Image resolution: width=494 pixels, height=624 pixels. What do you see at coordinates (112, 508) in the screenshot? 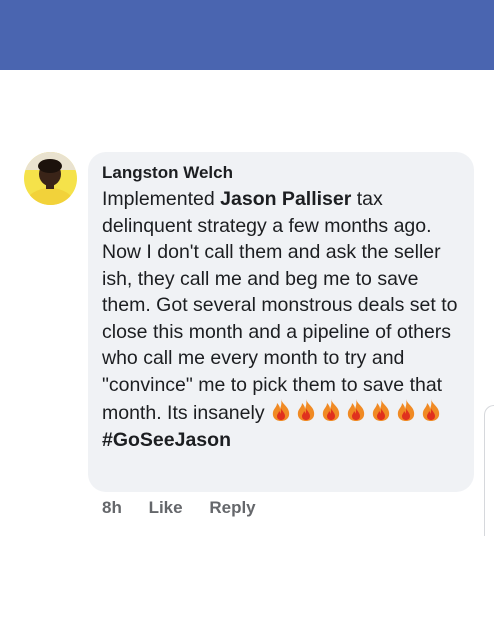
I see `comment-timestamp: 8h` at bounding box center [112, 508].